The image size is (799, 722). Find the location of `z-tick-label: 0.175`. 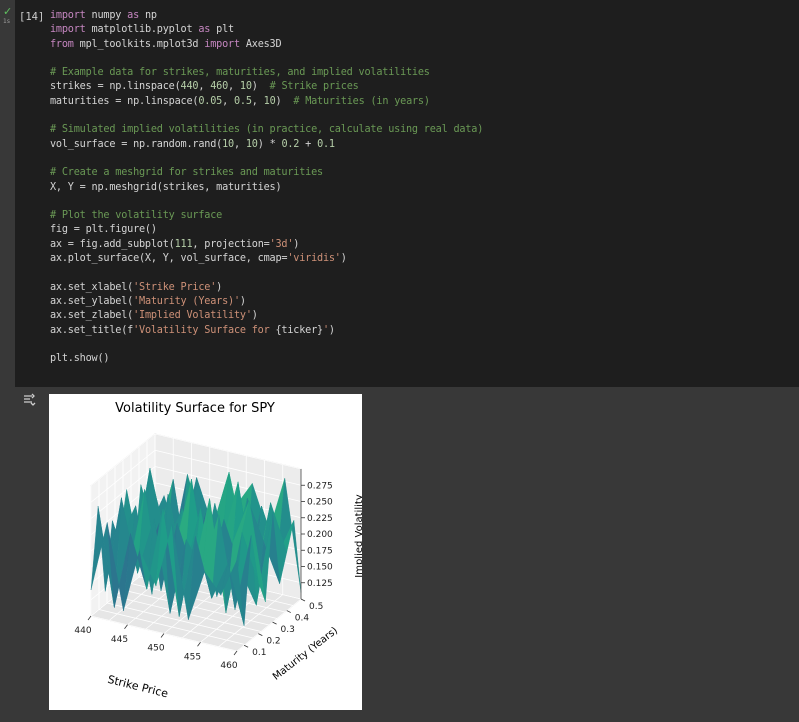

z-tick-label: 0.175 is located at coordinates (320, 551).